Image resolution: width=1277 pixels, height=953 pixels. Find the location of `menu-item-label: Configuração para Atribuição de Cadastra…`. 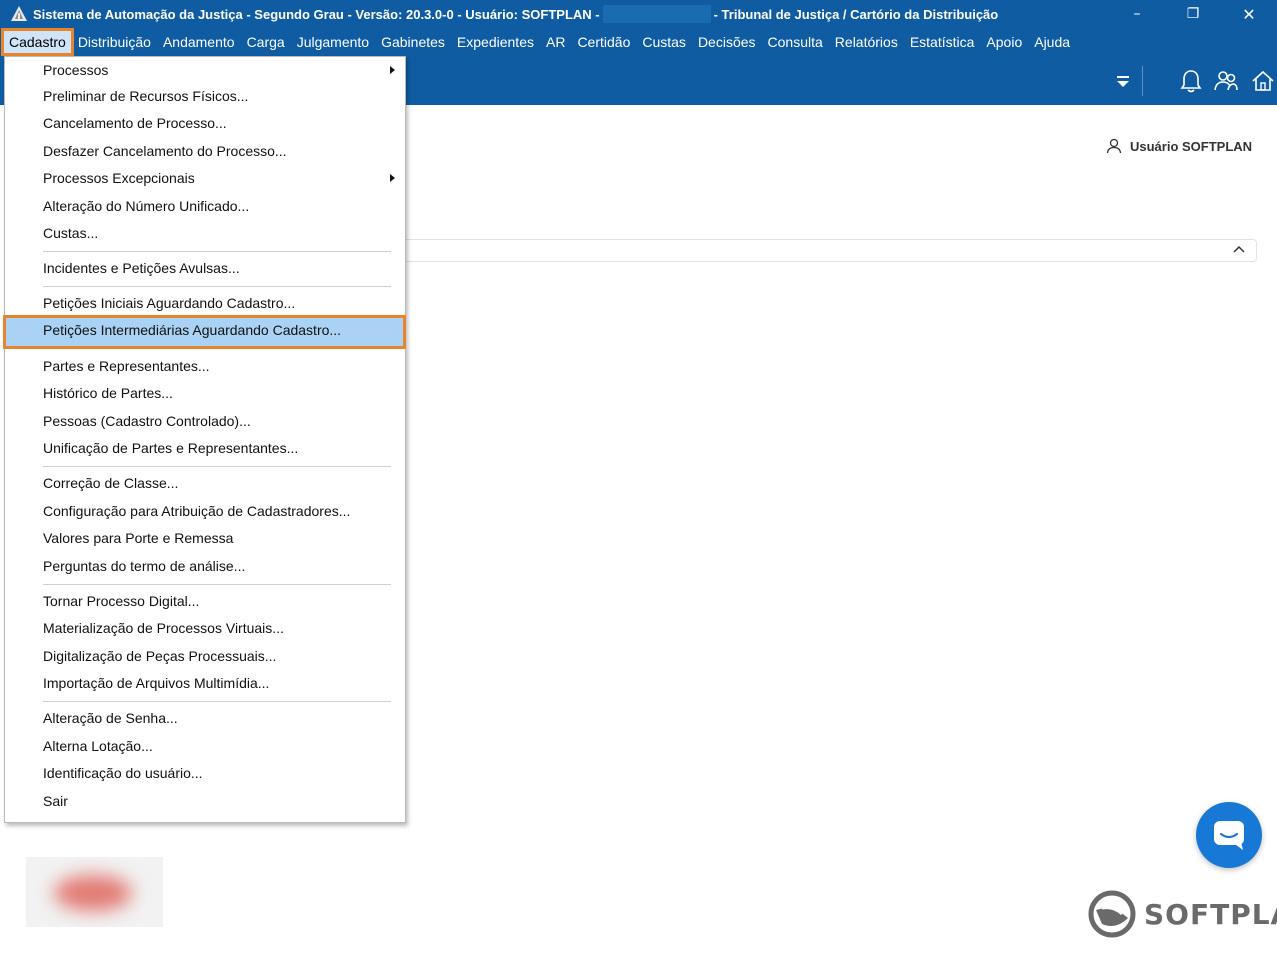

menu-item-label: Configuração para Atribuição de Cadastra… is located at coordinates (197, 511).